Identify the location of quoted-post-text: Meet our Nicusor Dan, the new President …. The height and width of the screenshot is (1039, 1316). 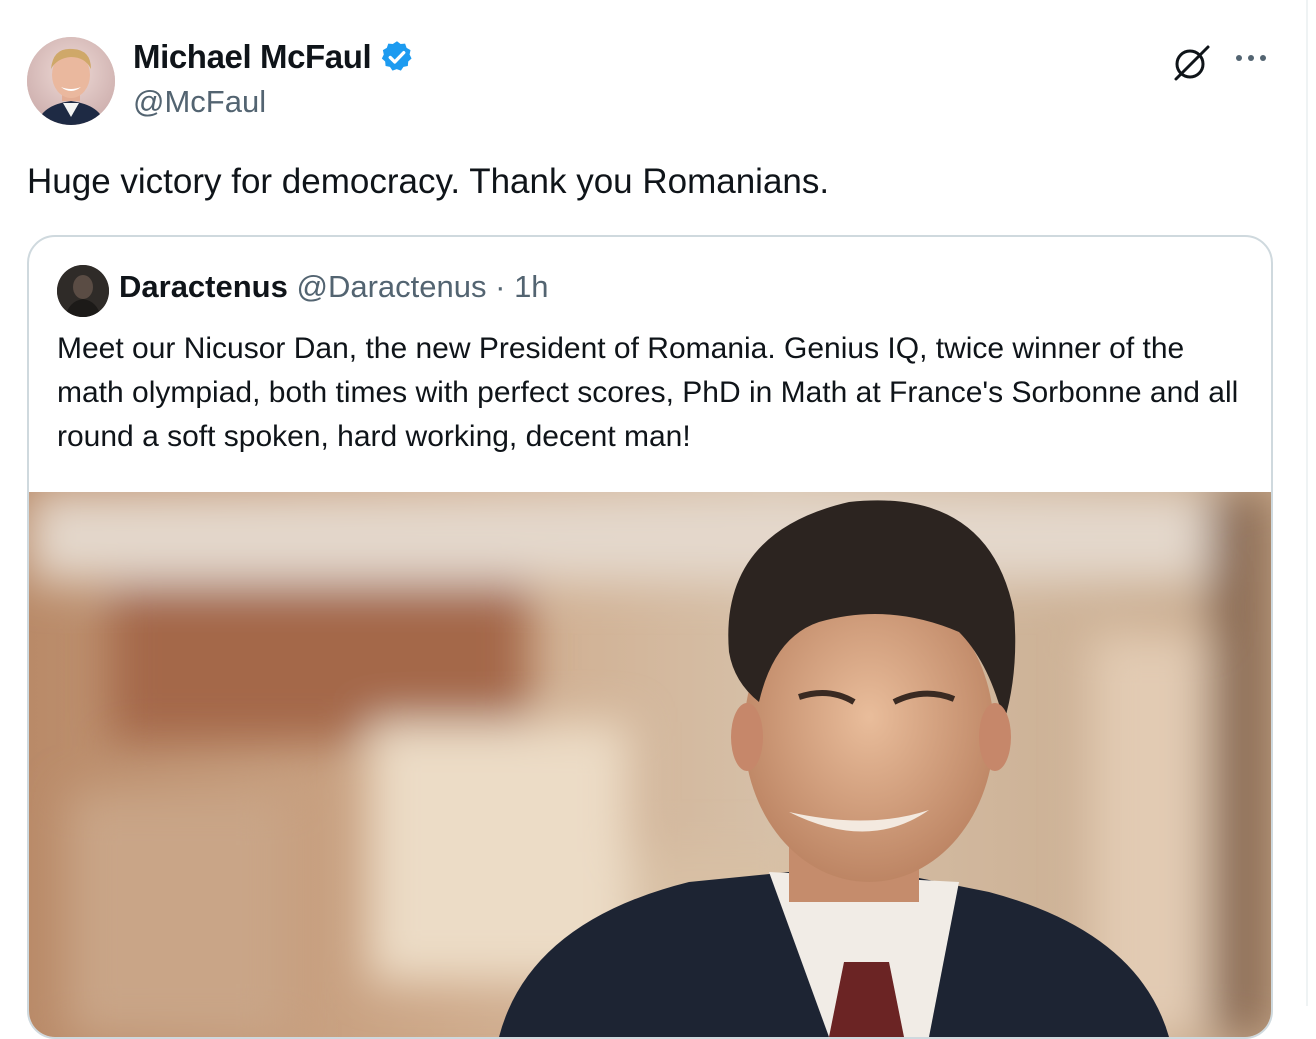
(648, 392).